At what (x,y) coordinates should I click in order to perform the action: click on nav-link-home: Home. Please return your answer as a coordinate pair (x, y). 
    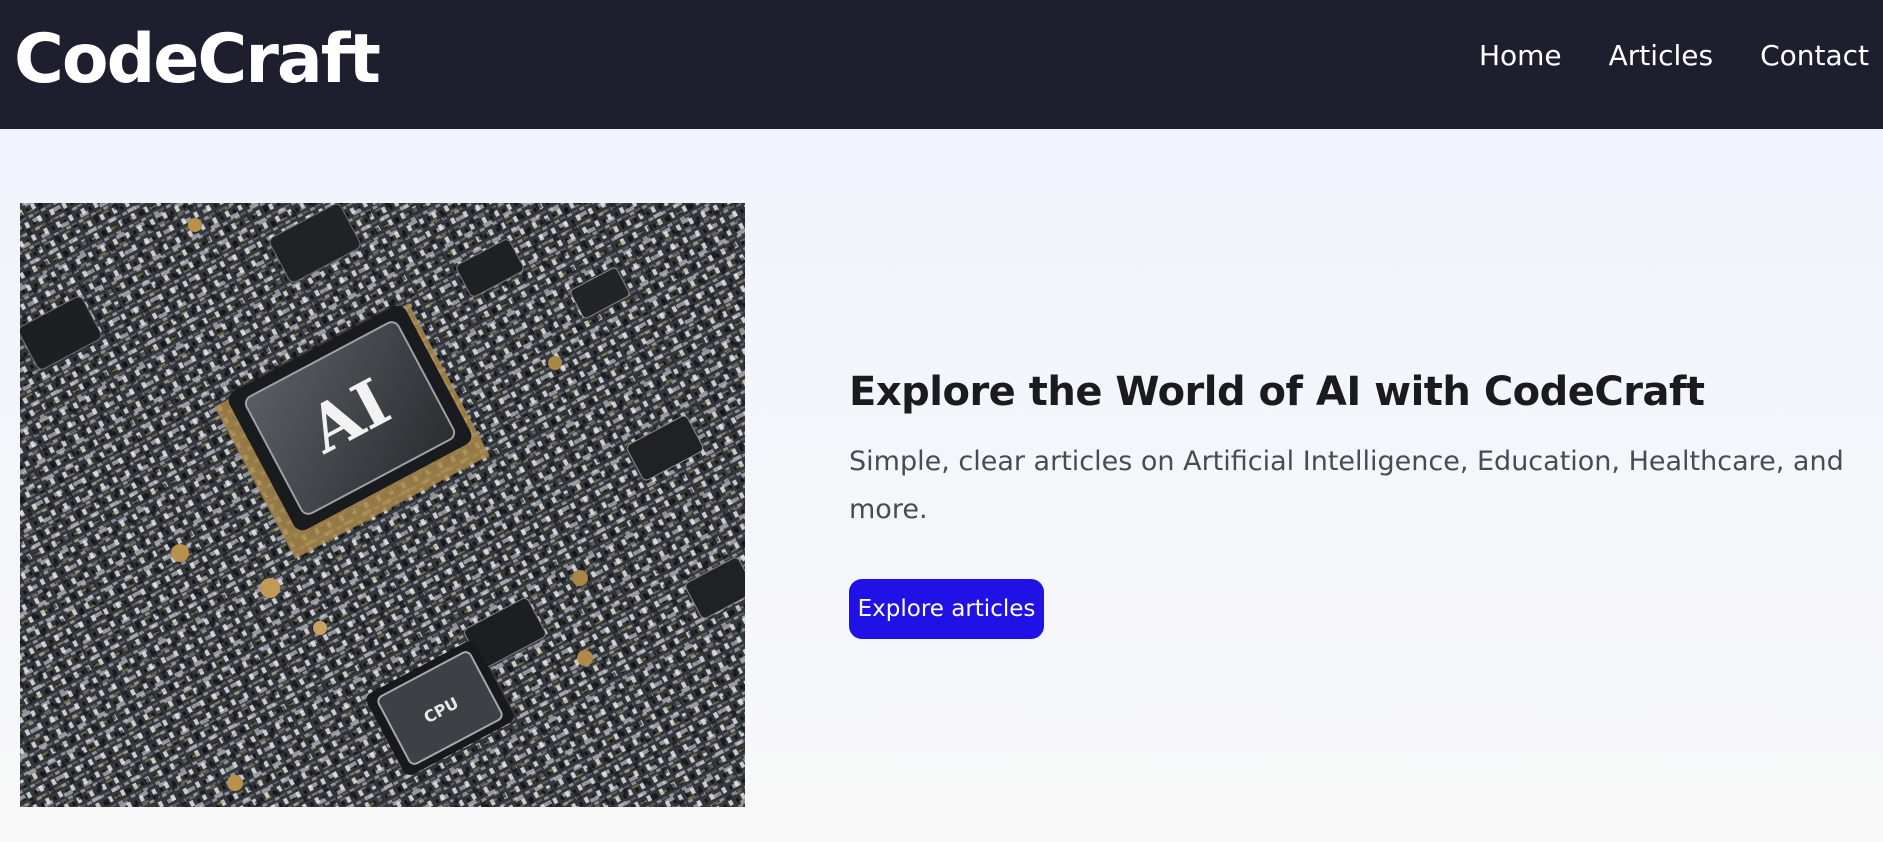
    Looking at the image, I should click on (1520, 56).